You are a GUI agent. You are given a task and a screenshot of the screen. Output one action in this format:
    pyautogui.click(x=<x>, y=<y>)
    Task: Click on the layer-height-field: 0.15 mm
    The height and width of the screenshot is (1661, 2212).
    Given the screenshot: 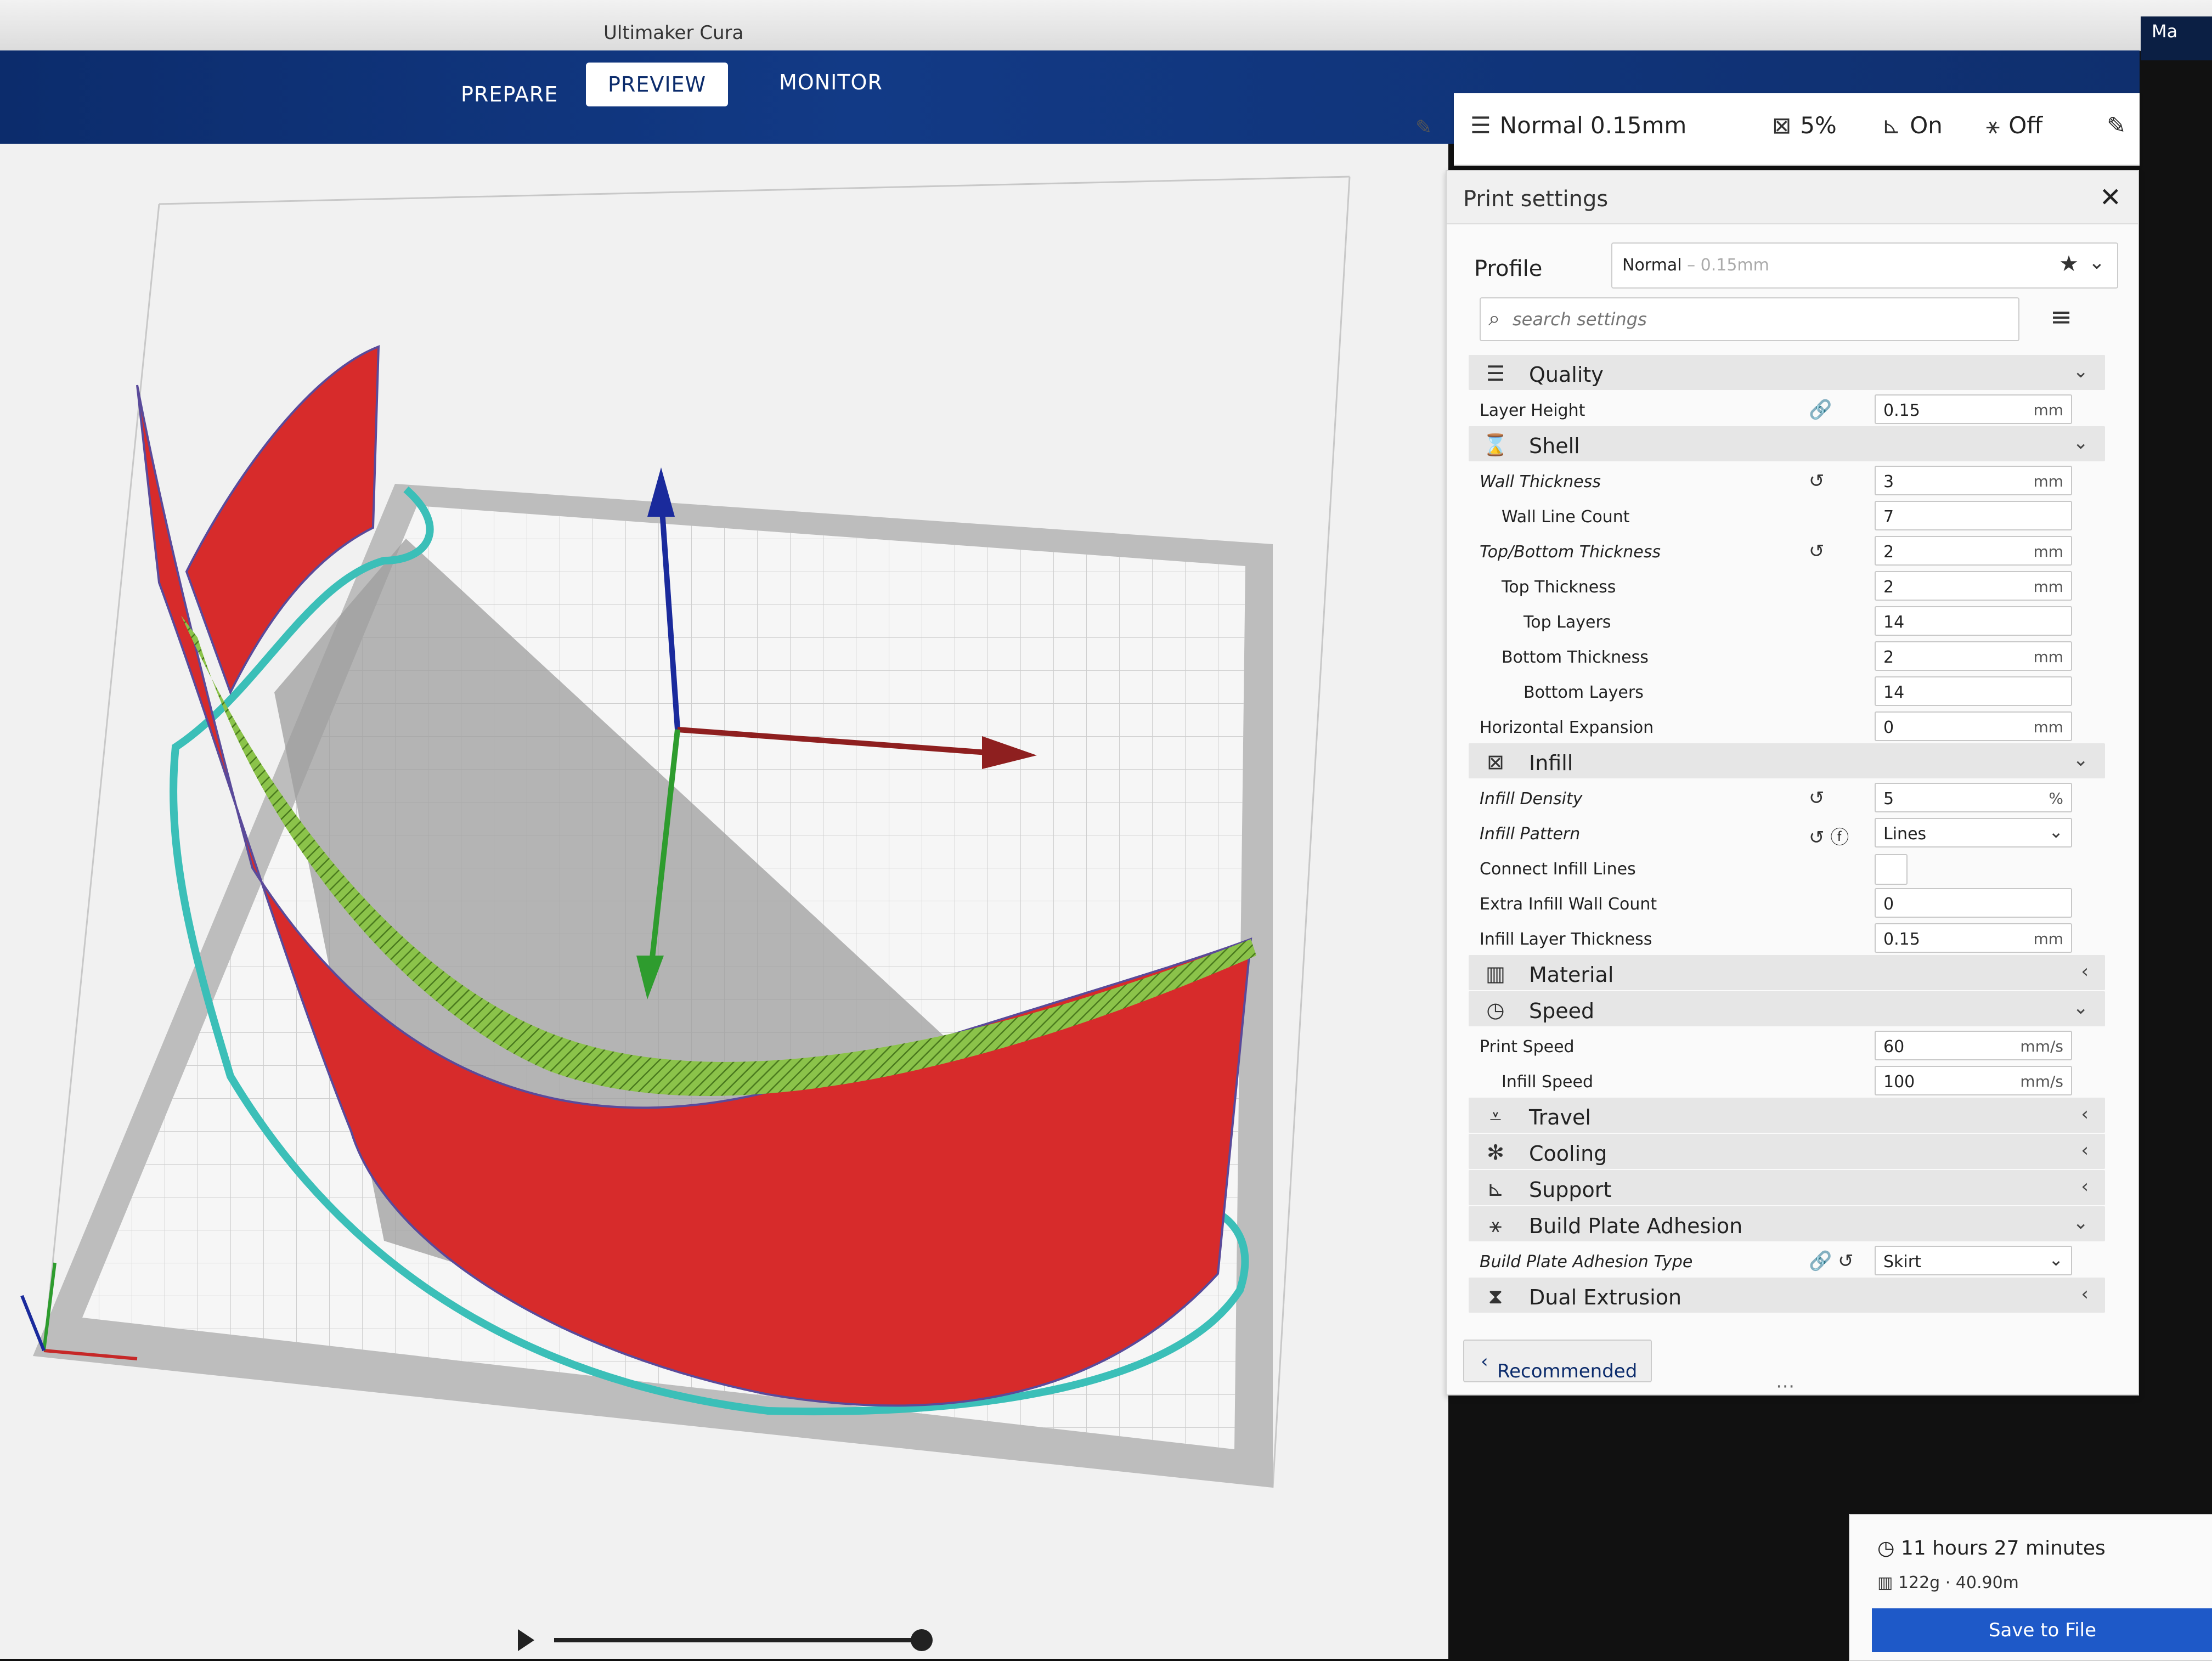 What is the action you would take?
    pyautogui.click(x=1974, y=409)
    